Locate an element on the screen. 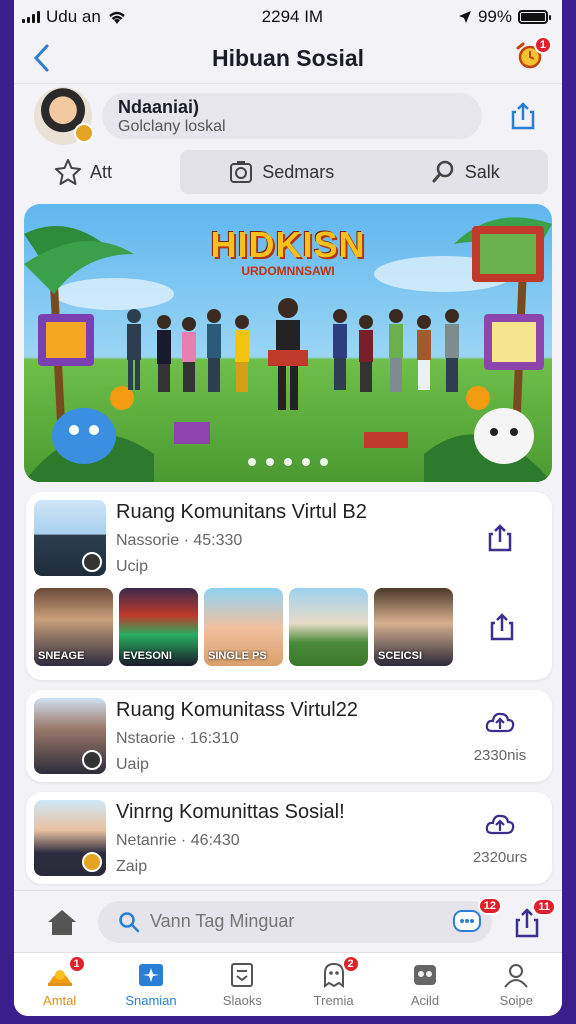  nav-label: Soipe is located at coordinates (516, 1000).